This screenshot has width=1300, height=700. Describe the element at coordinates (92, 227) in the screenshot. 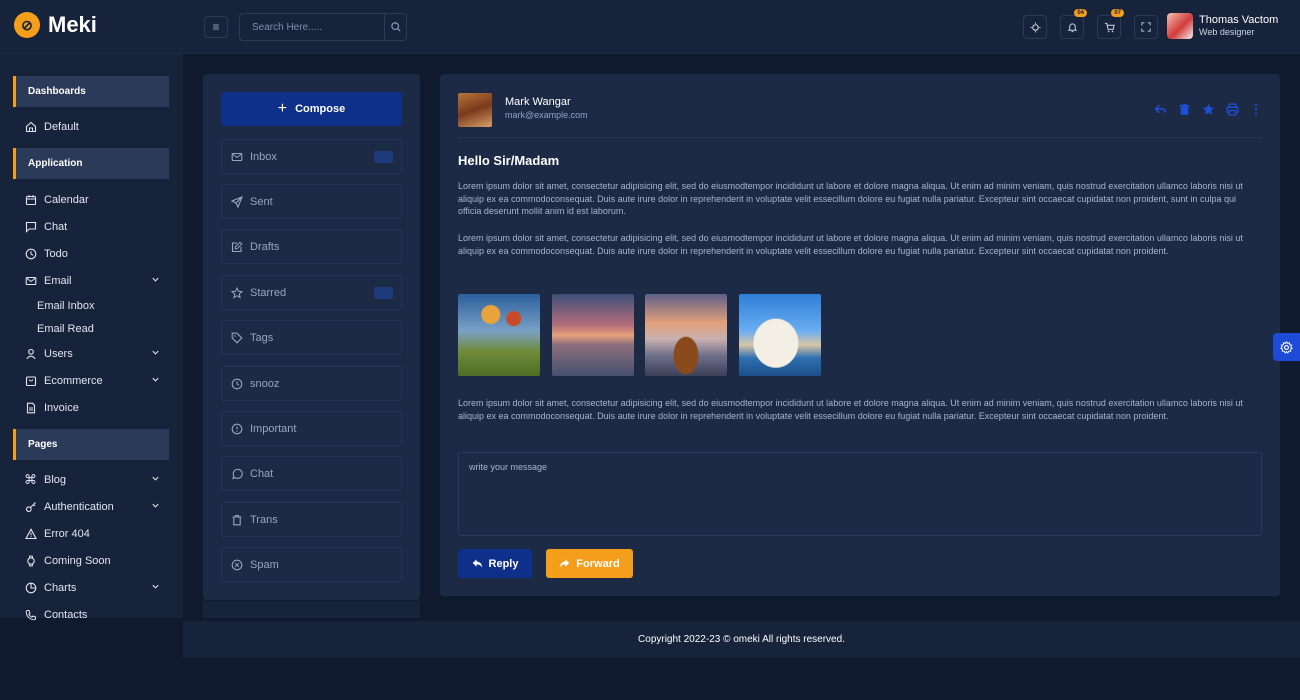

I see `sidebar-item-chat: Chat` at that location.